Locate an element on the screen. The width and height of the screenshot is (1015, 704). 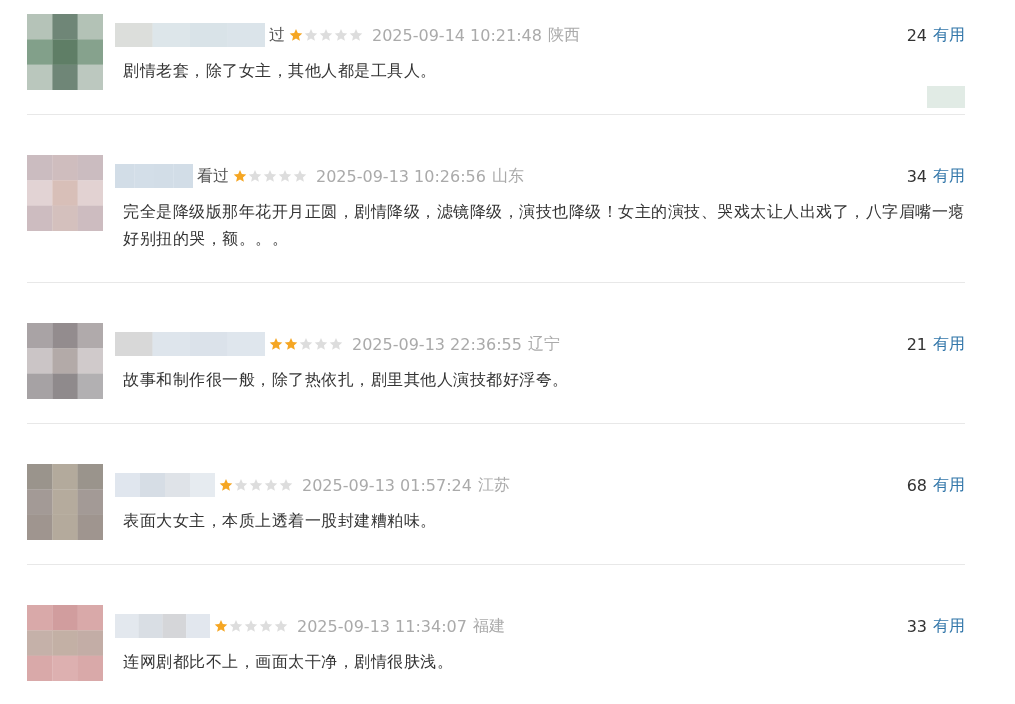
review-region: 江苏 is located at coordinates (493, 485).